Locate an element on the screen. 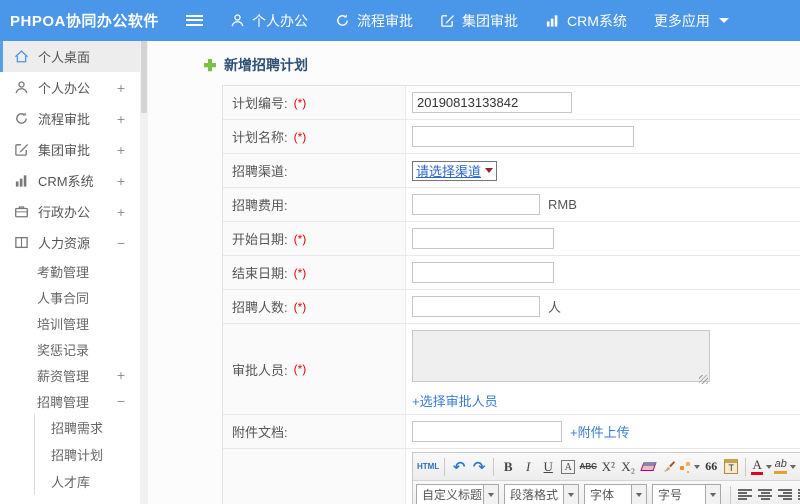 This screenshot has width=800, height=504. sidebar-item-attendance: 考勤管理 is located at coordinates (70, 271).